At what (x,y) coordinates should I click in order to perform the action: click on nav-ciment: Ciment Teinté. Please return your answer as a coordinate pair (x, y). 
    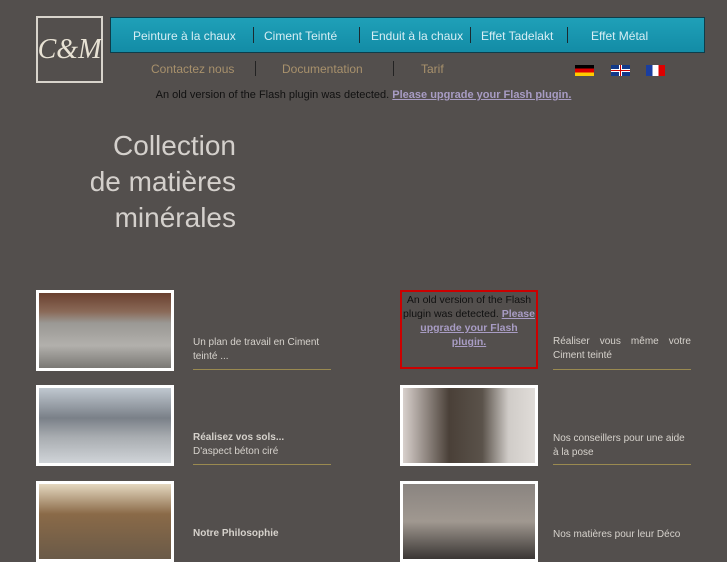
    Looking at the image, I should click on (300, 36).